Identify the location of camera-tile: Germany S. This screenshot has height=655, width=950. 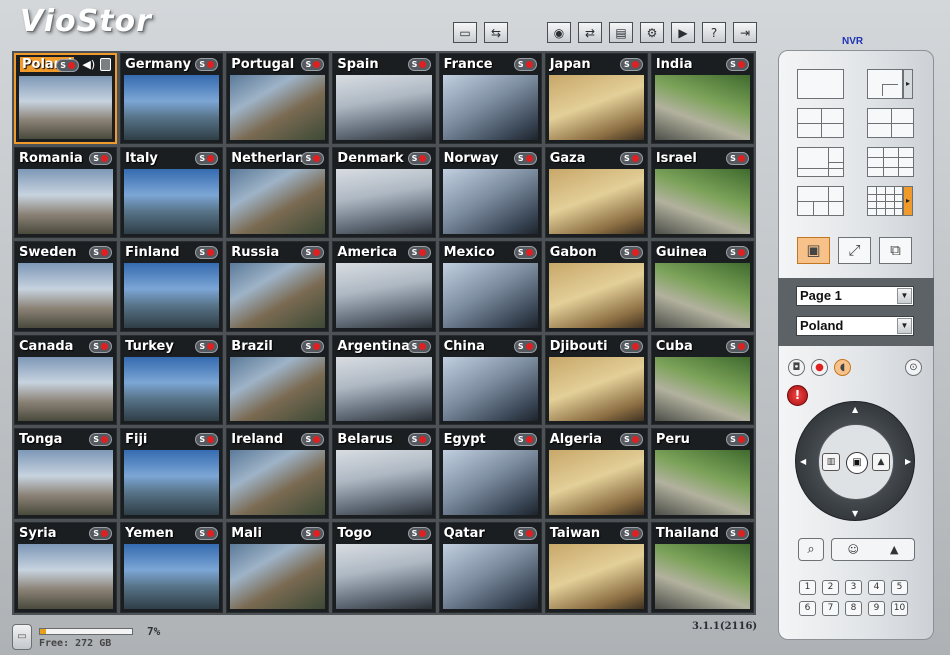
(172, 98).